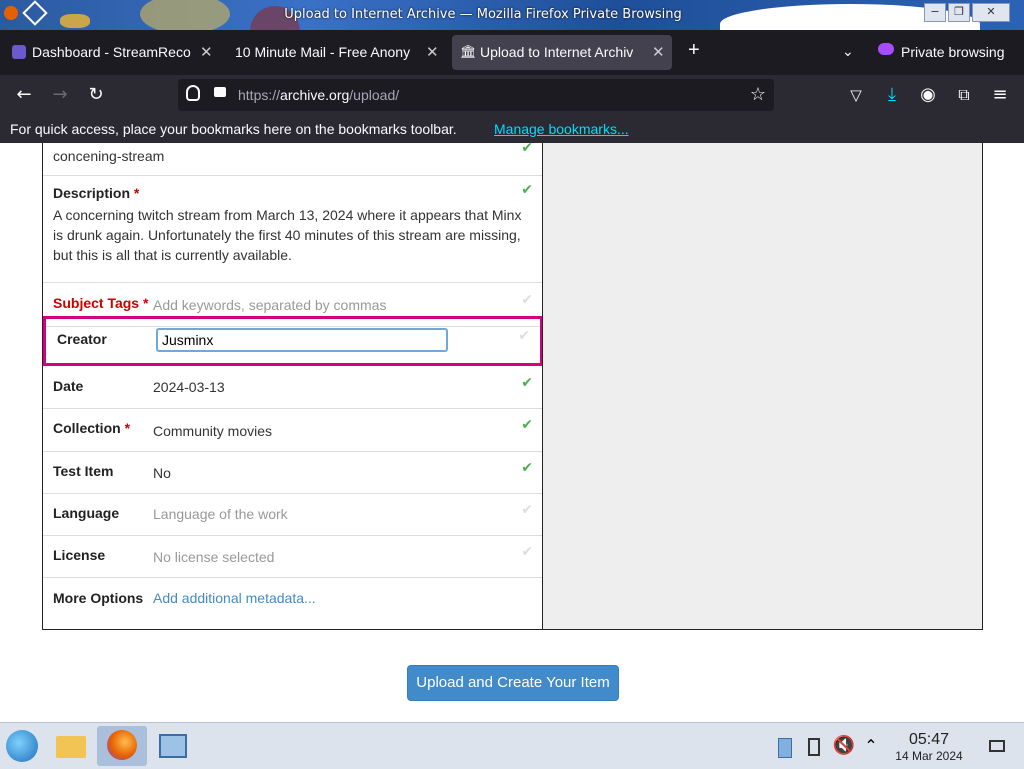 This screenshot has height=769, width=1024. I want to click on tab-label: Upload to Internet Archiv, so click(557, 52).